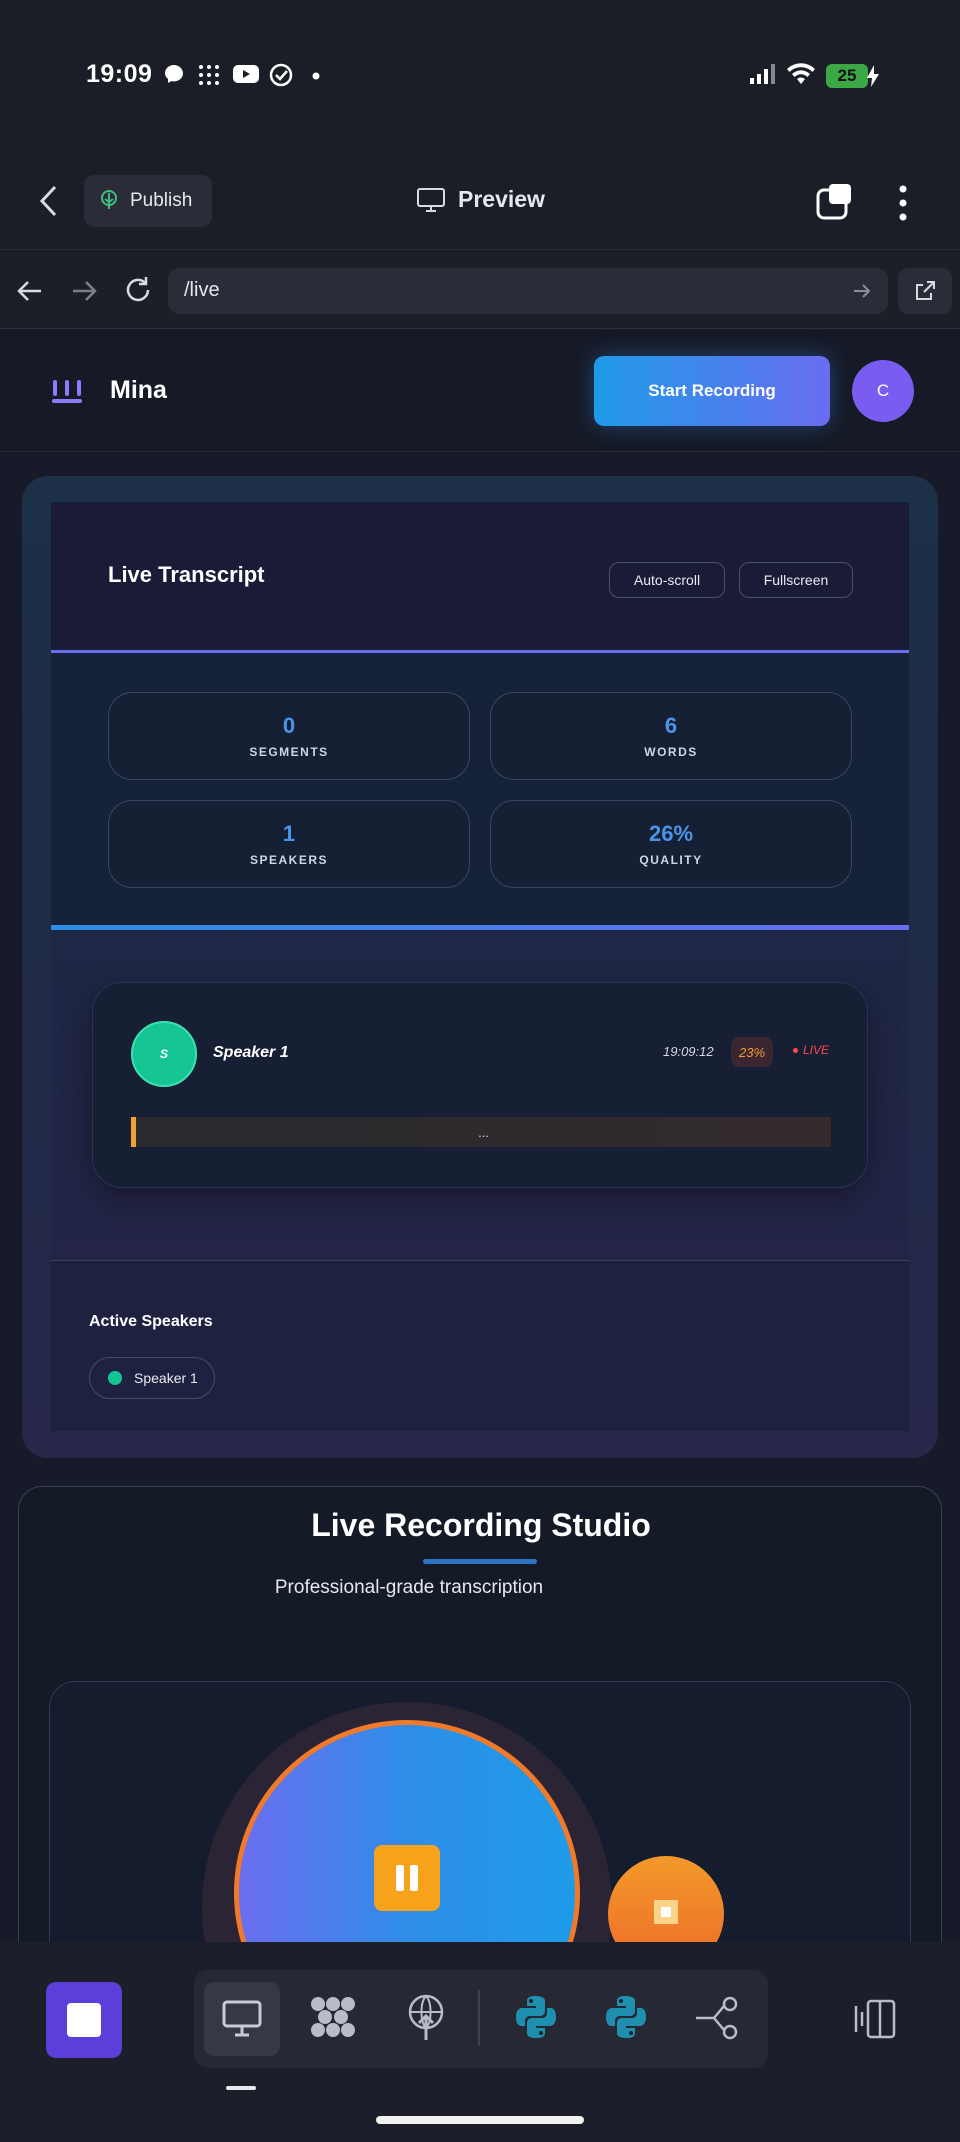 The height and width of the screenshot is (2142, 960). What do you see at coordinates (671, 725) in the screenshot?
I see `stat-value: 6` at bounding box center [671, 725].